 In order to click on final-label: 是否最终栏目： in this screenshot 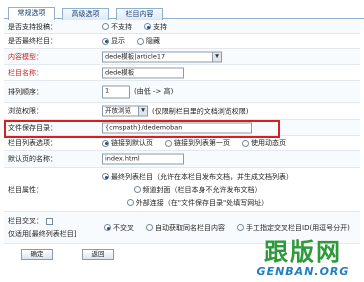, I will do `click(32, 41)`.